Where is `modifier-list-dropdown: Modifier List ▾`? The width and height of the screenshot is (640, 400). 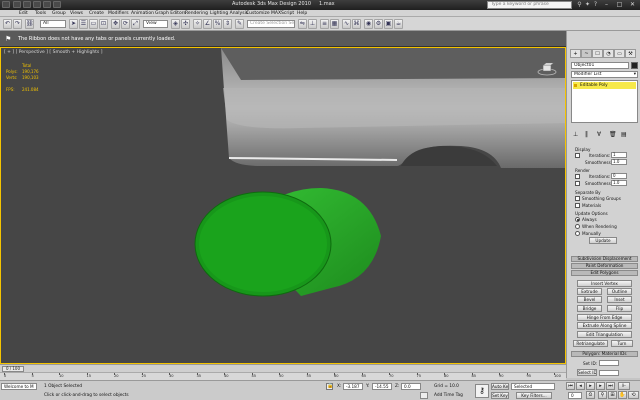 modifier-list-dropdown: Modifier List ▾ is located at coordinates (604, 74).